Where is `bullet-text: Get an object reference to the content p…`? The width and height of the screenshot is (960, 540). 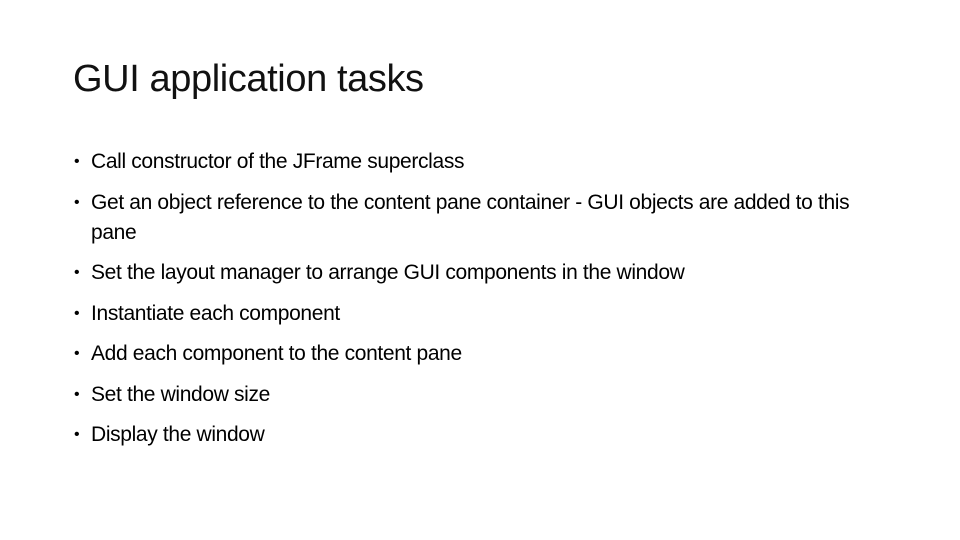 bullet-text: Get an object reference to the content p… is located at coordinates (470, 217).